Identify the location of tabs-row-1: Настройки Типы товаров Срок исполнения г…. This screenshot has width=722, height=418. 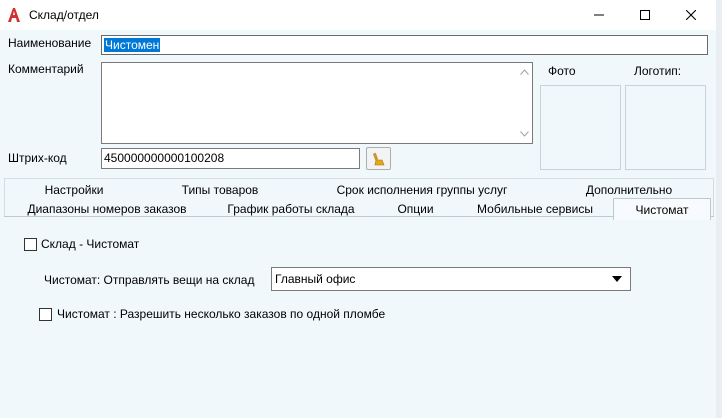
(361, 190).